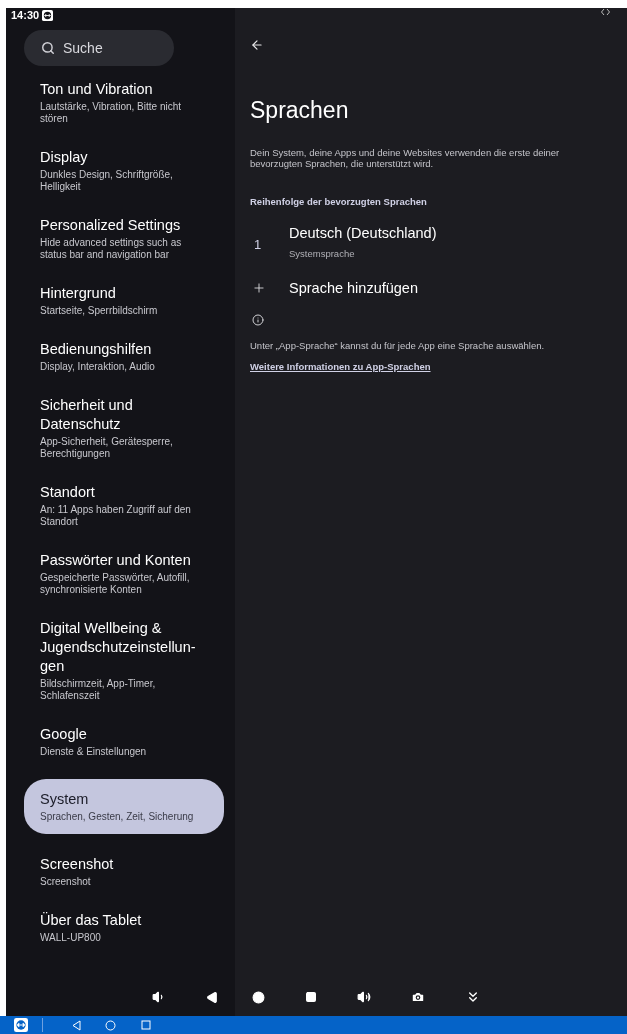 This screenshot has height=1034, width=627. What do you see at coordinates (339, 202) in the screenshot?
I see `section-header: Reihenfolge der bevorzugten Sprachen` at bounding box center [339, 202].